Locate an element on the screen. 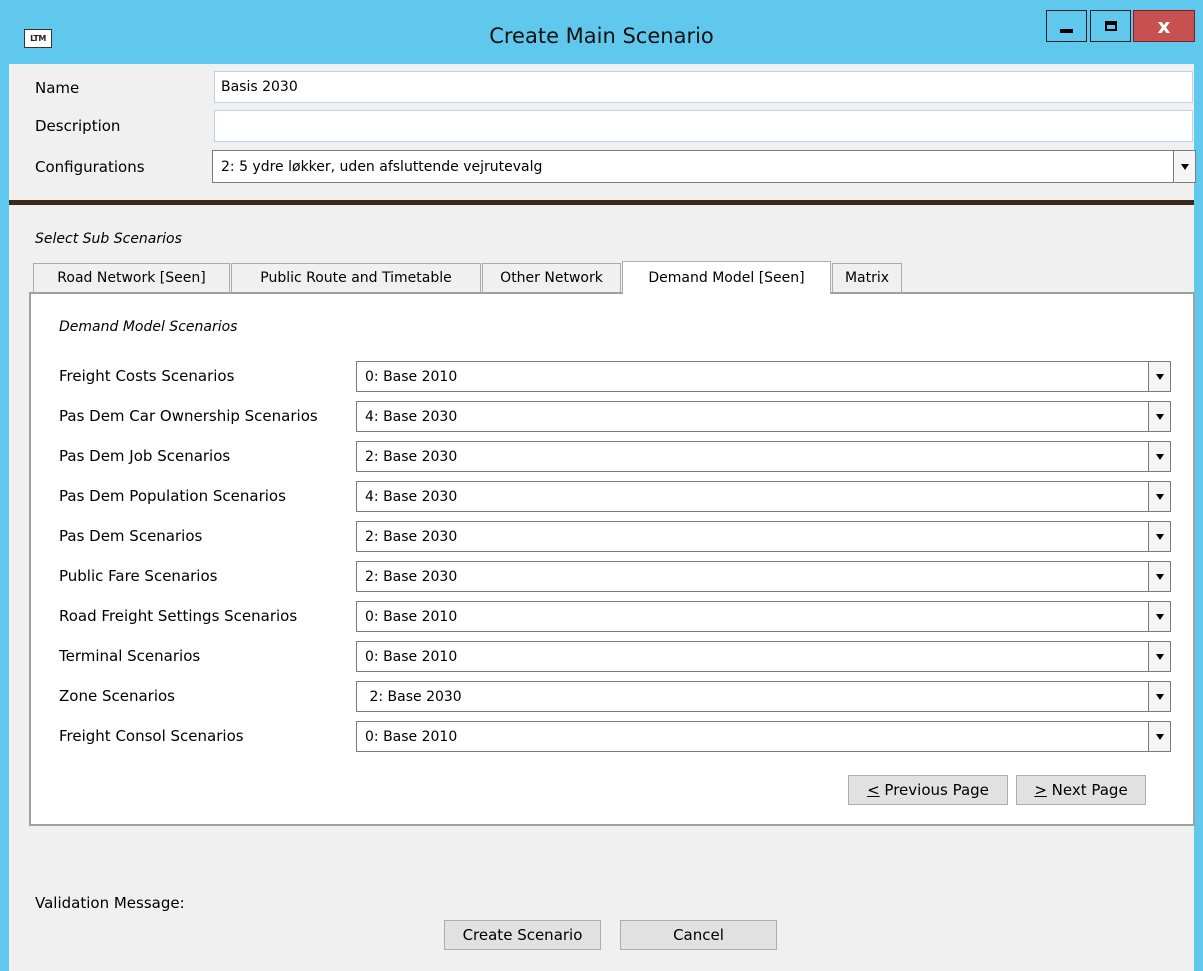 This screenshot has height=971, width=1203. pas-dem-label: Pas Dem Scenarios is located at coordinates (131, 536).